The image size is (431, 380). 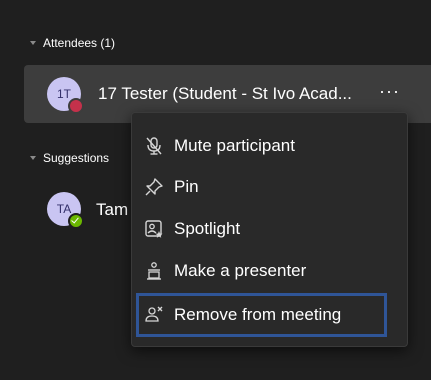 I want to click on menu-item-spotlight: Spotlight, so click(x=269, y=229).